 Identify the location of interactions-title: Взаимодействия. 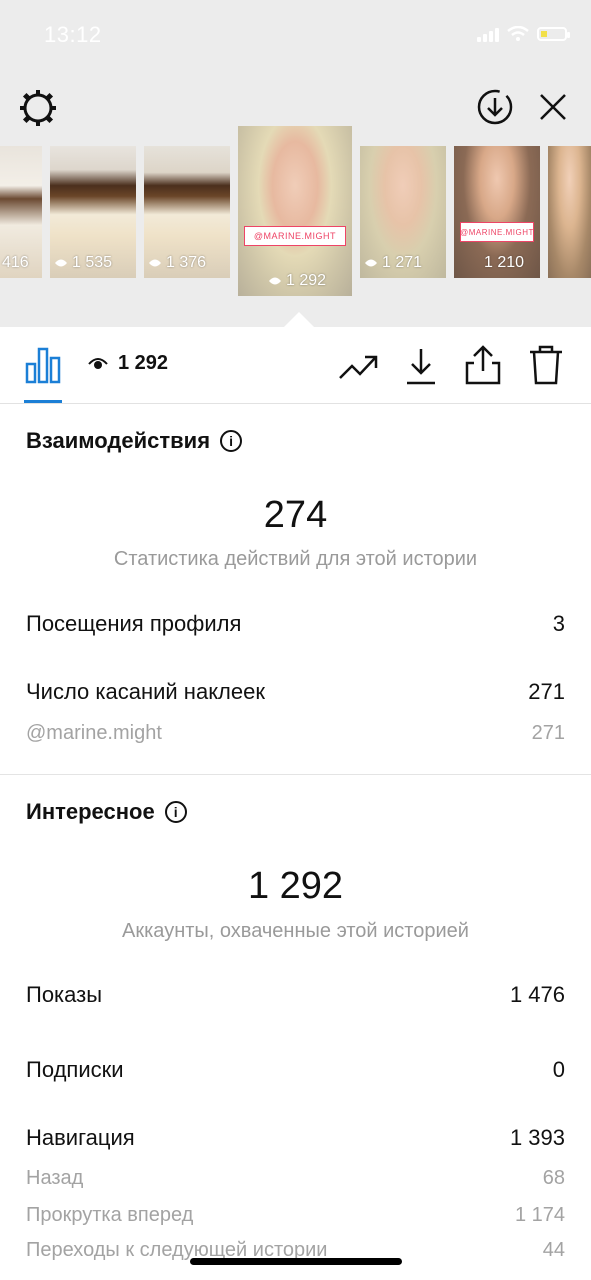
(118, 440).